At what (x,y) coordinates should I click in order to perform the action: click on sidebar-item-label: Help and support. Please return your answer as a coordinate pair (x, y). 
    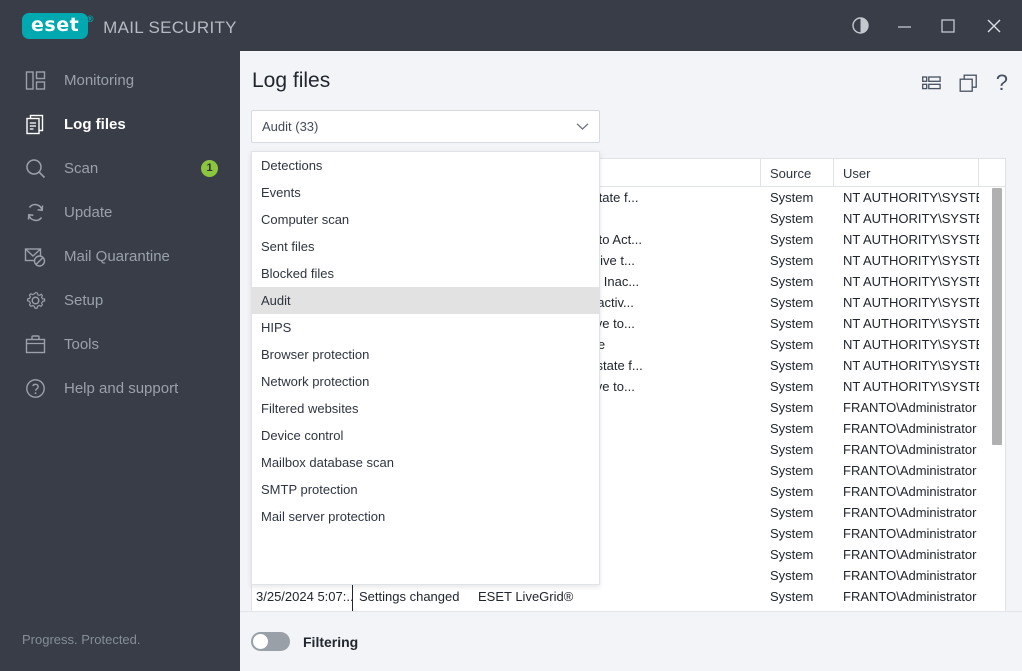
    Looking at the image, I should click on (121, 388).